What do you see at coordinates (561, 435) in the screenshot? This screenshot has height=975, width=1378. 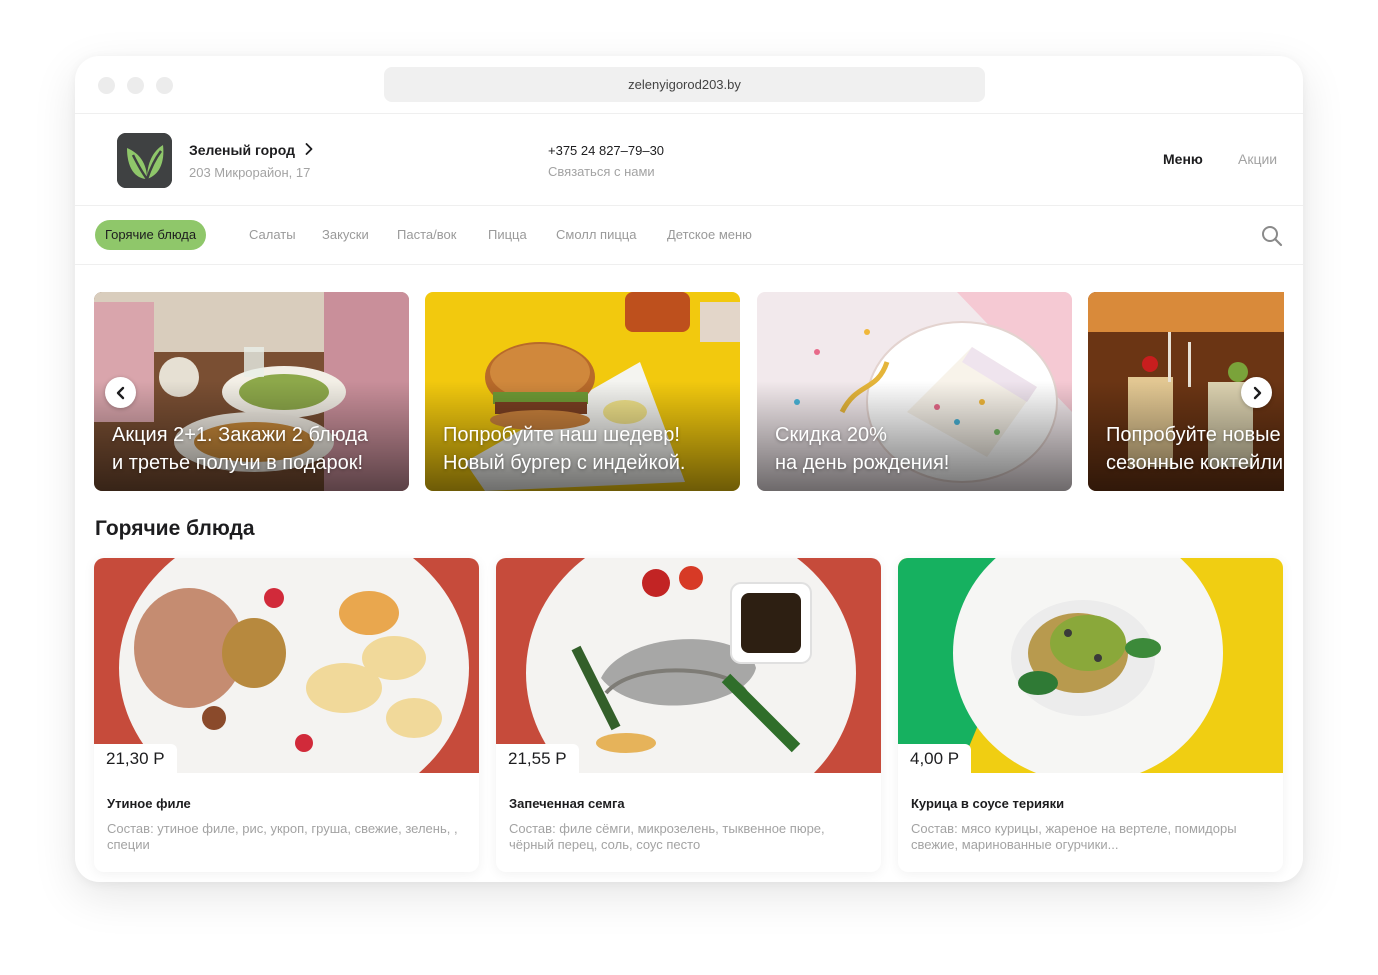 I see `promo-caption-line: Попробуйте наш шедевр!` at bounding box center [561, 435].